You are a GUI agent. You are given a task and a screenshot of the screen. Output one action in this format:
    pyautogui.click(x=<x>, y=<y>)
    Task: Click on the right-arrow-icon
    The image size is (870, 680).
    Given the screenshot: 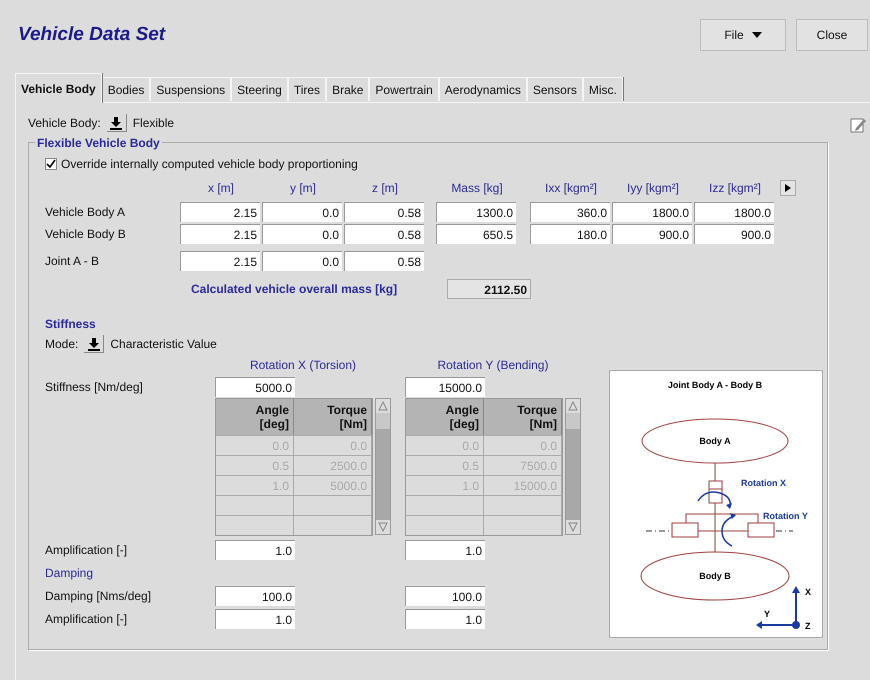 What is the action you would take?
    pyautogui.click(x=788, y=188)
    